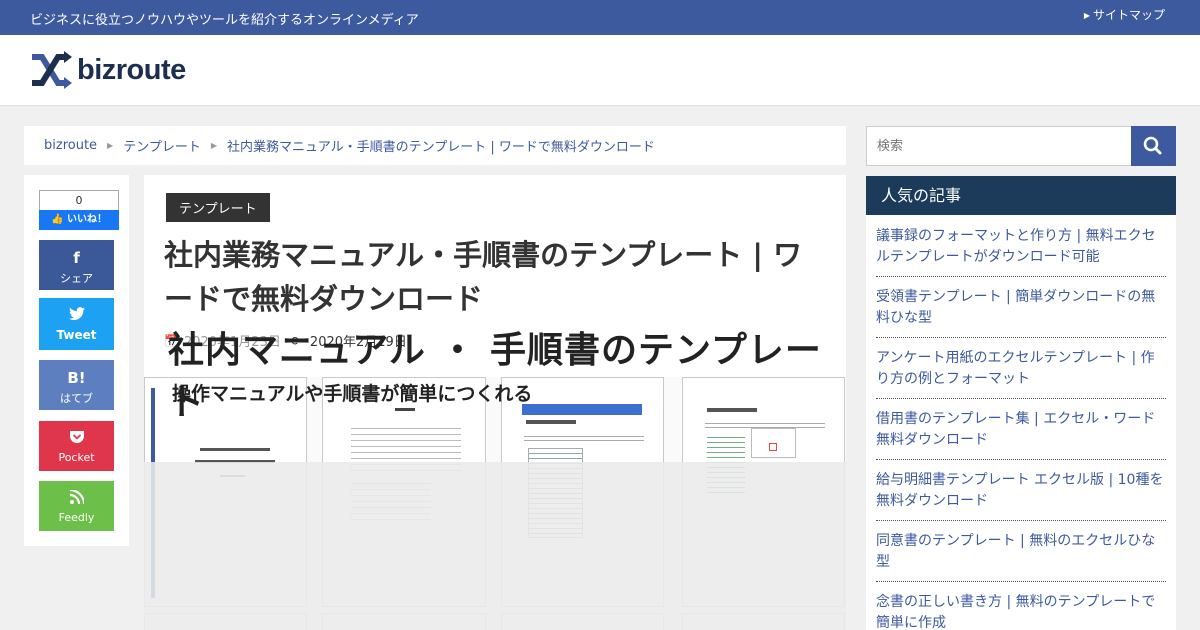 This screenshot has height=630, width=1200. What do you see at coordinates (76, 378) in the screenshot?
I see `hatena-icon: B!` at bounding box center [76, 378].